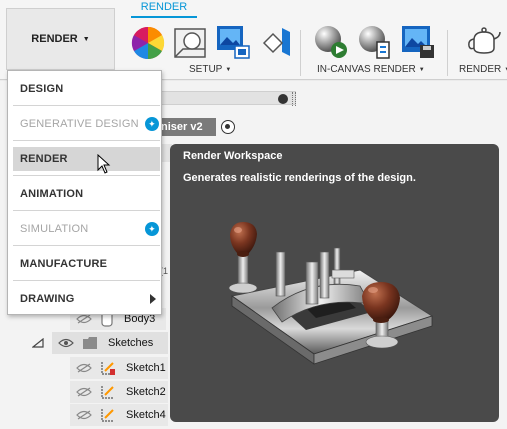  Describe the element at coordinates (148, 43) in the screenshot. I see `appearance-icon` at that location.